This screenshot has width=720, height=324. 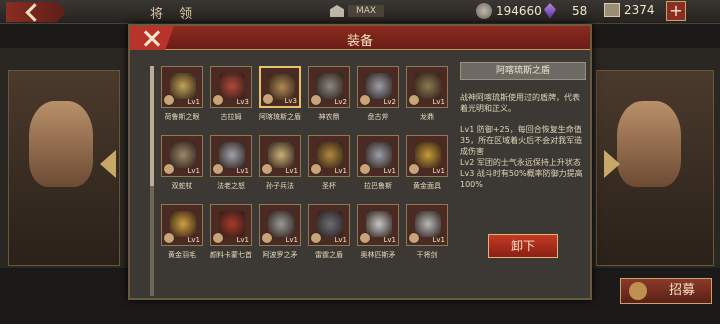 What do you see at coordinates (523, 246) in the screenshot?
I see `unequip-button: 卸下` at bounding box center [523, 246].